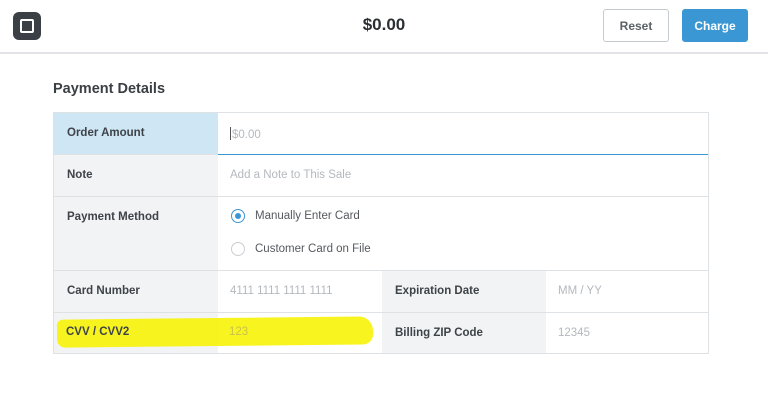 The width and height of the screenshot is (768, 398). I want to click on expiration-date-label: Expiration Date, so click(464, 291).